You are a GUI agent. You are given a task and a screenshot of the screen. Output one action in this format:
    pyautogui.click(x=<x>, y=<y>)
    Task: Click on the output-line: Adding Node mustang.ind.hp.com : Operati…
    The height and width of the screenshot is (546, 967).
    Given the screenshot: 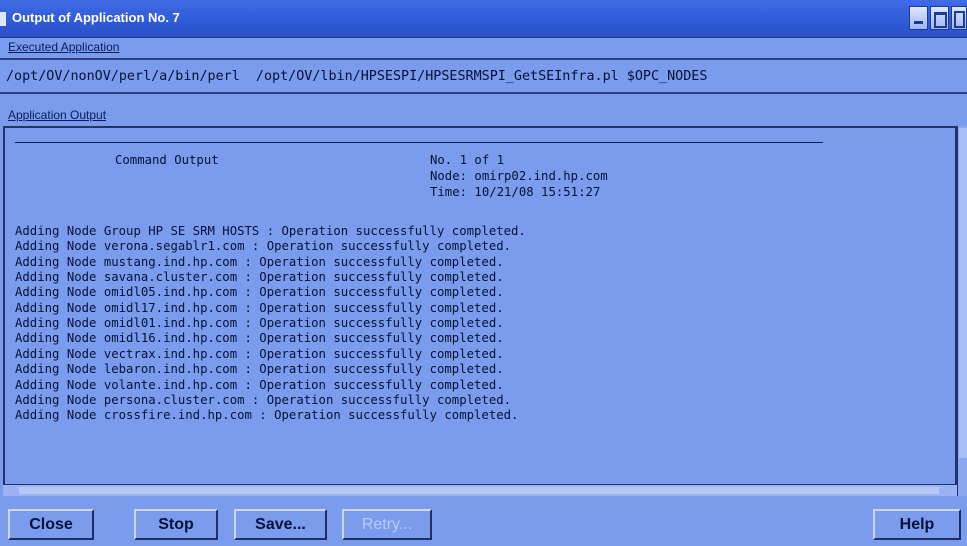 What is the action you would take?
    pyautogui.click(x=259, y=261)
    